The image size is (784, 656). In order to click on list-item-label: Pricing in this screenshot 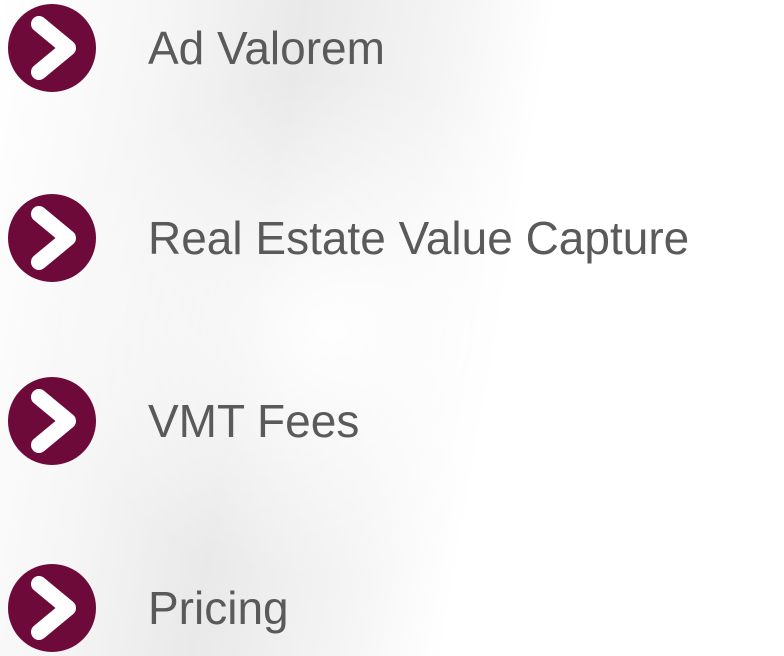, I will do `click(218, 608)`.